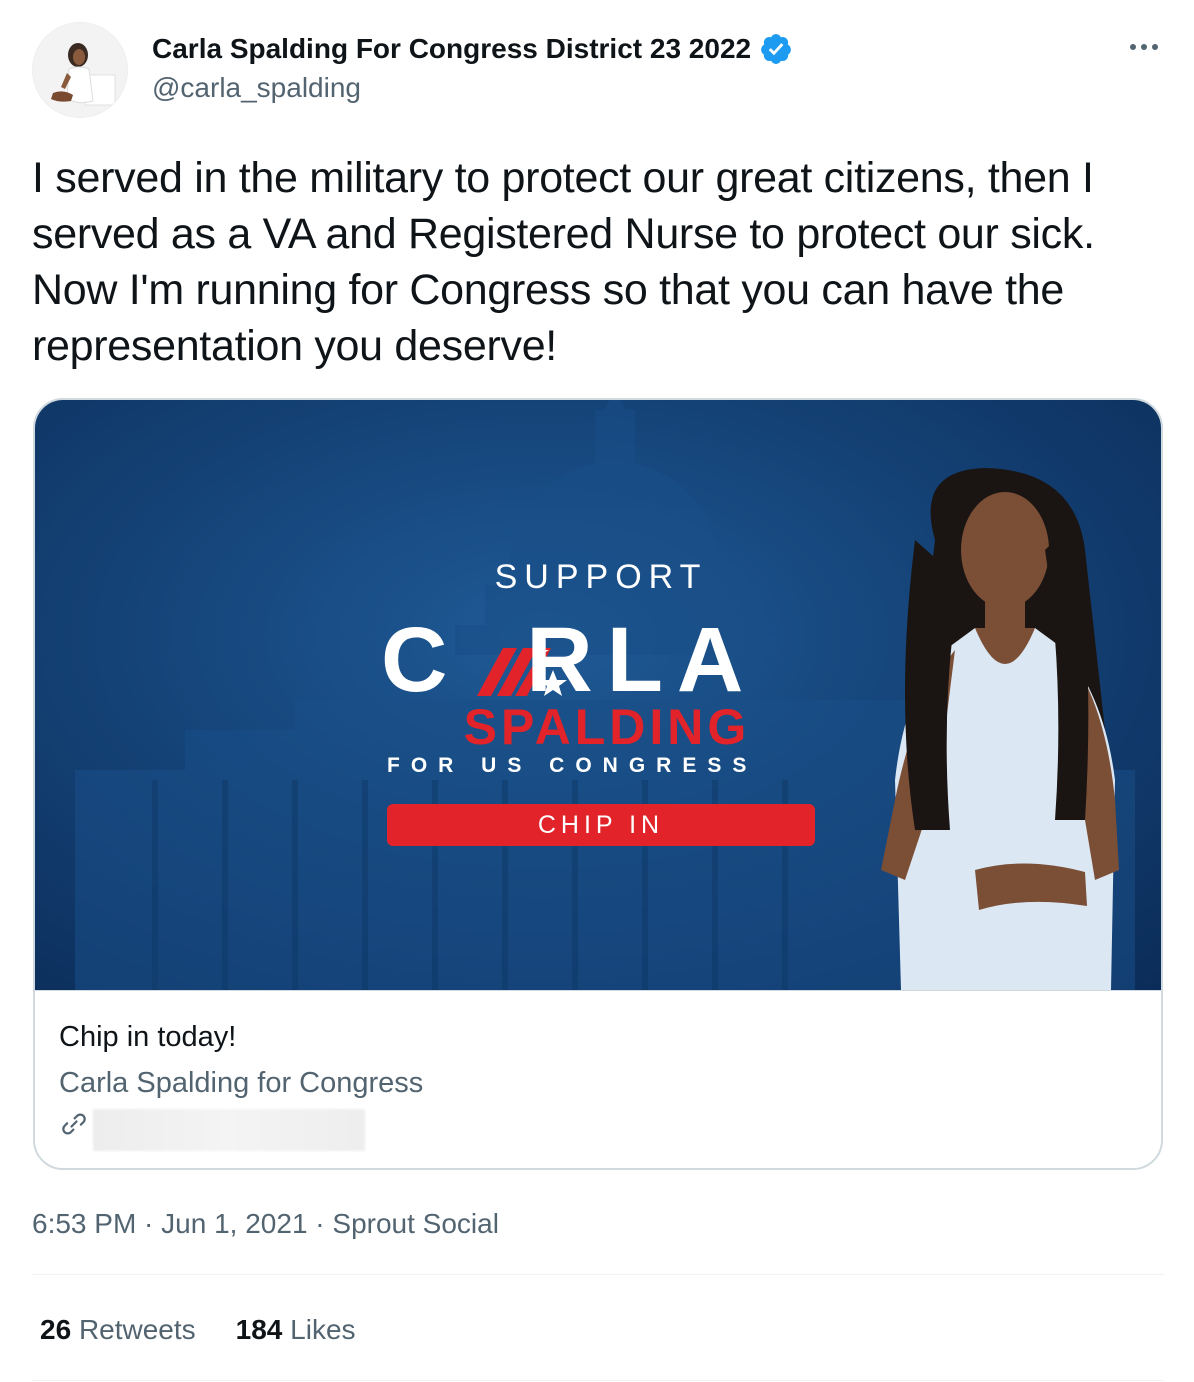  I want to click on banner-for-us-congress-text: FOR US CONGRESS, so click(572, 765).